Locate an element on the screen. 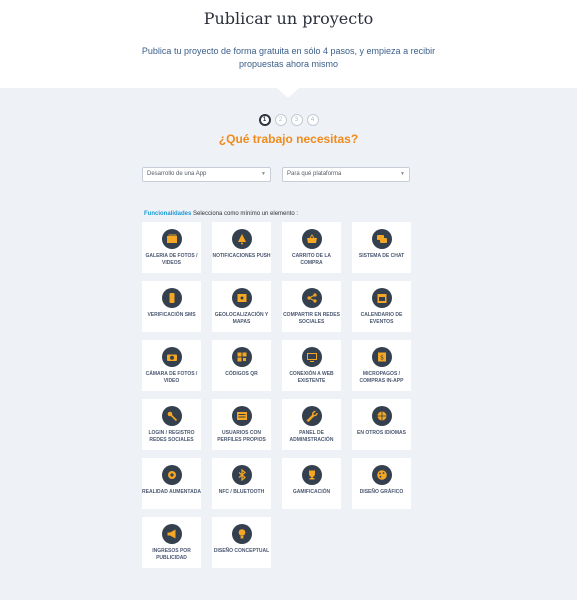  feature-tile-label: COMPARTIR EN REDES SOCIALES is located at coordinates (311, 318).